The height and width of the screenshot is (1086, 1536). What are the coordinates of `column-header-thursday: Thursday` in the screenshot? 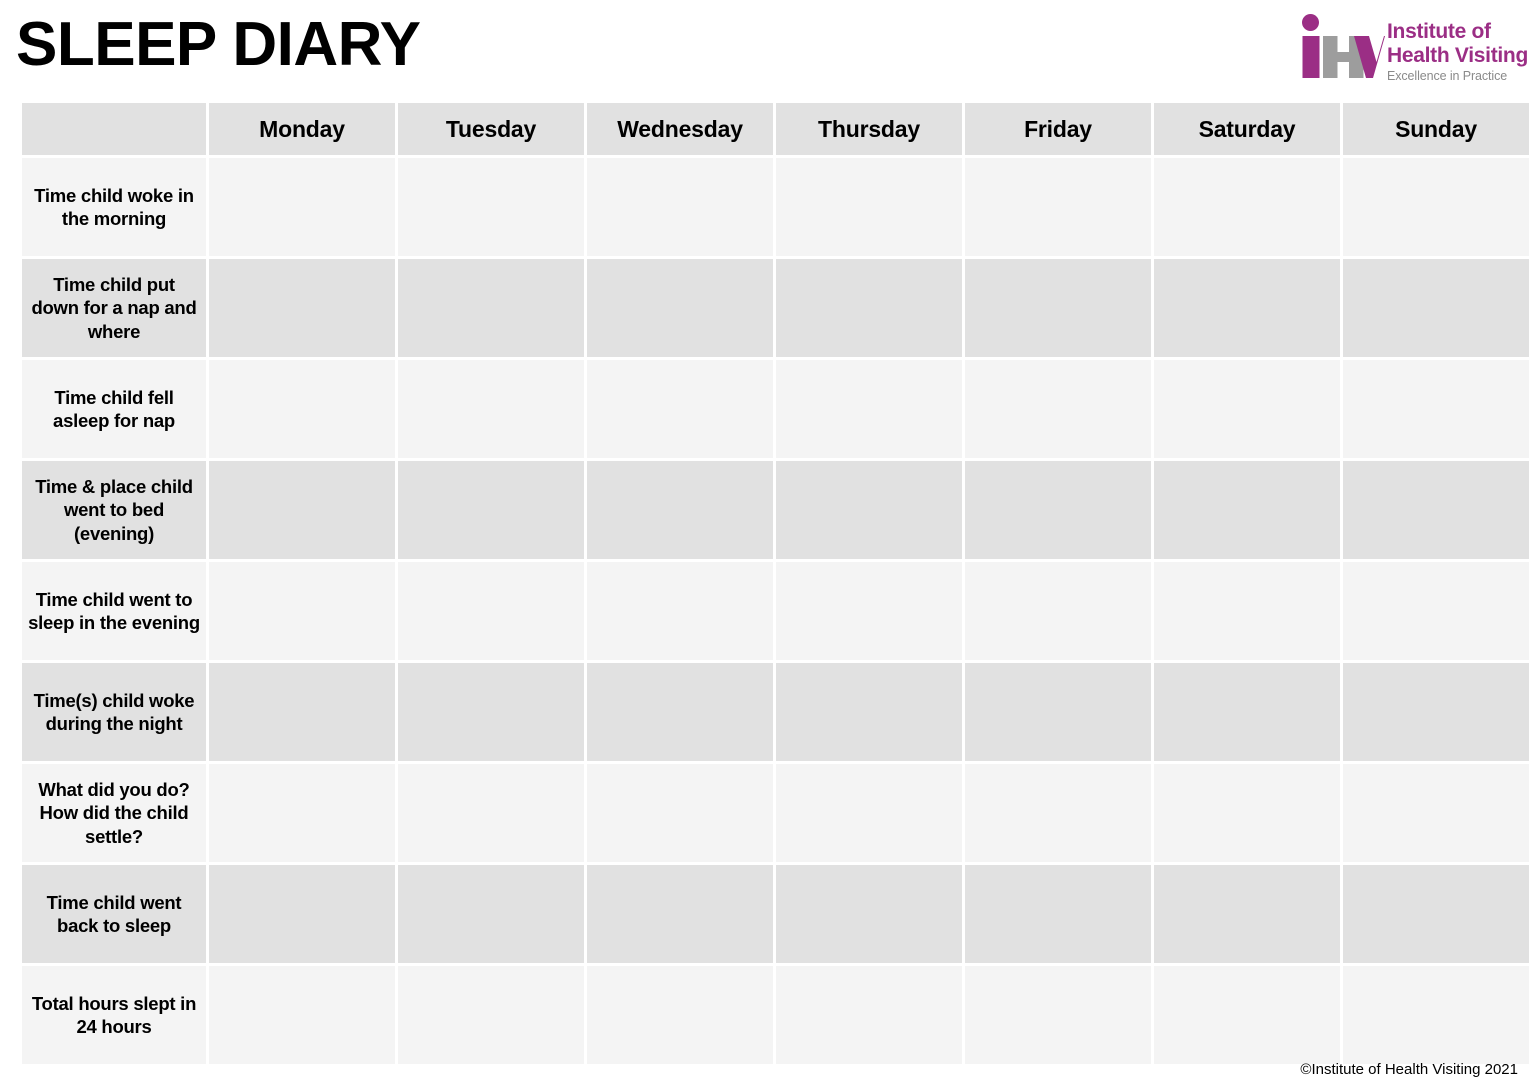 It's located at (869, 129).